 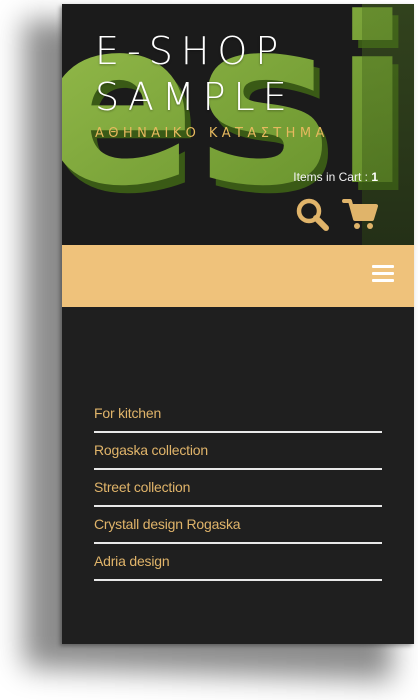 I want to click on menu-item: Adria design, so click(x=238, y=562).